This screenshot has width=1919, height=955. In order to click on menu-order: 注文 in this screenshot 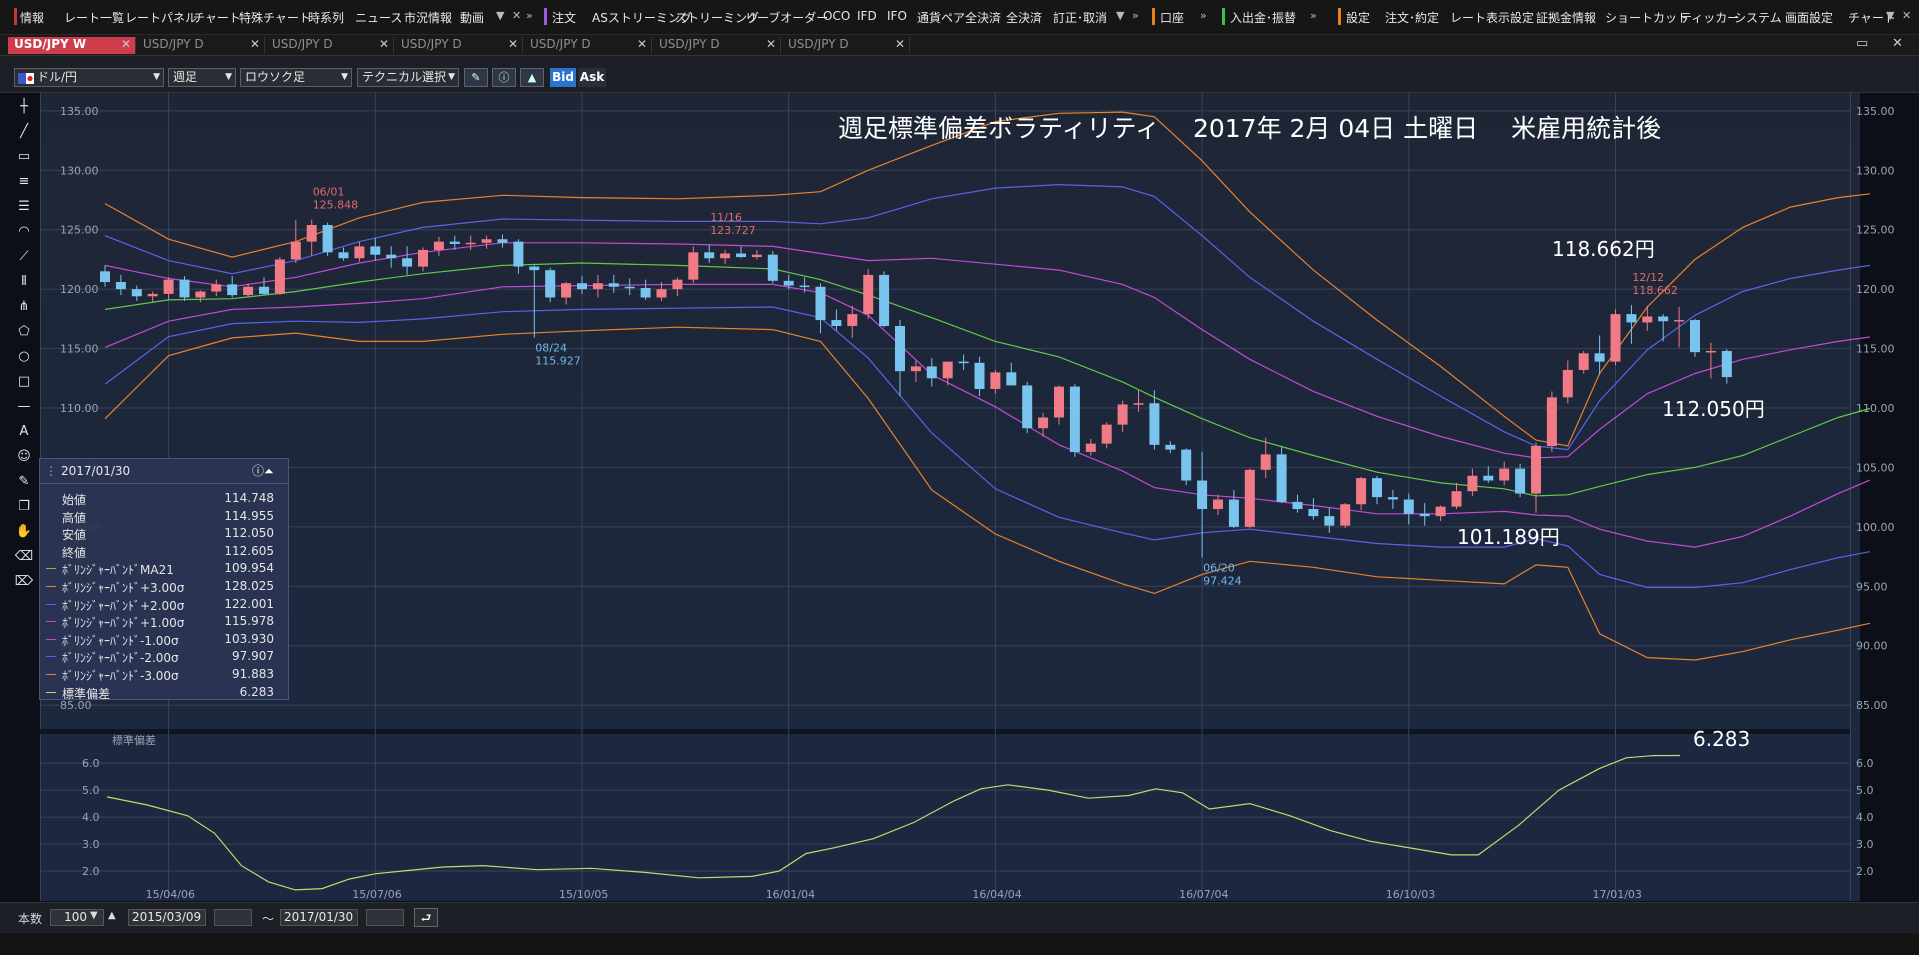, I will do `click(564, 17)`.